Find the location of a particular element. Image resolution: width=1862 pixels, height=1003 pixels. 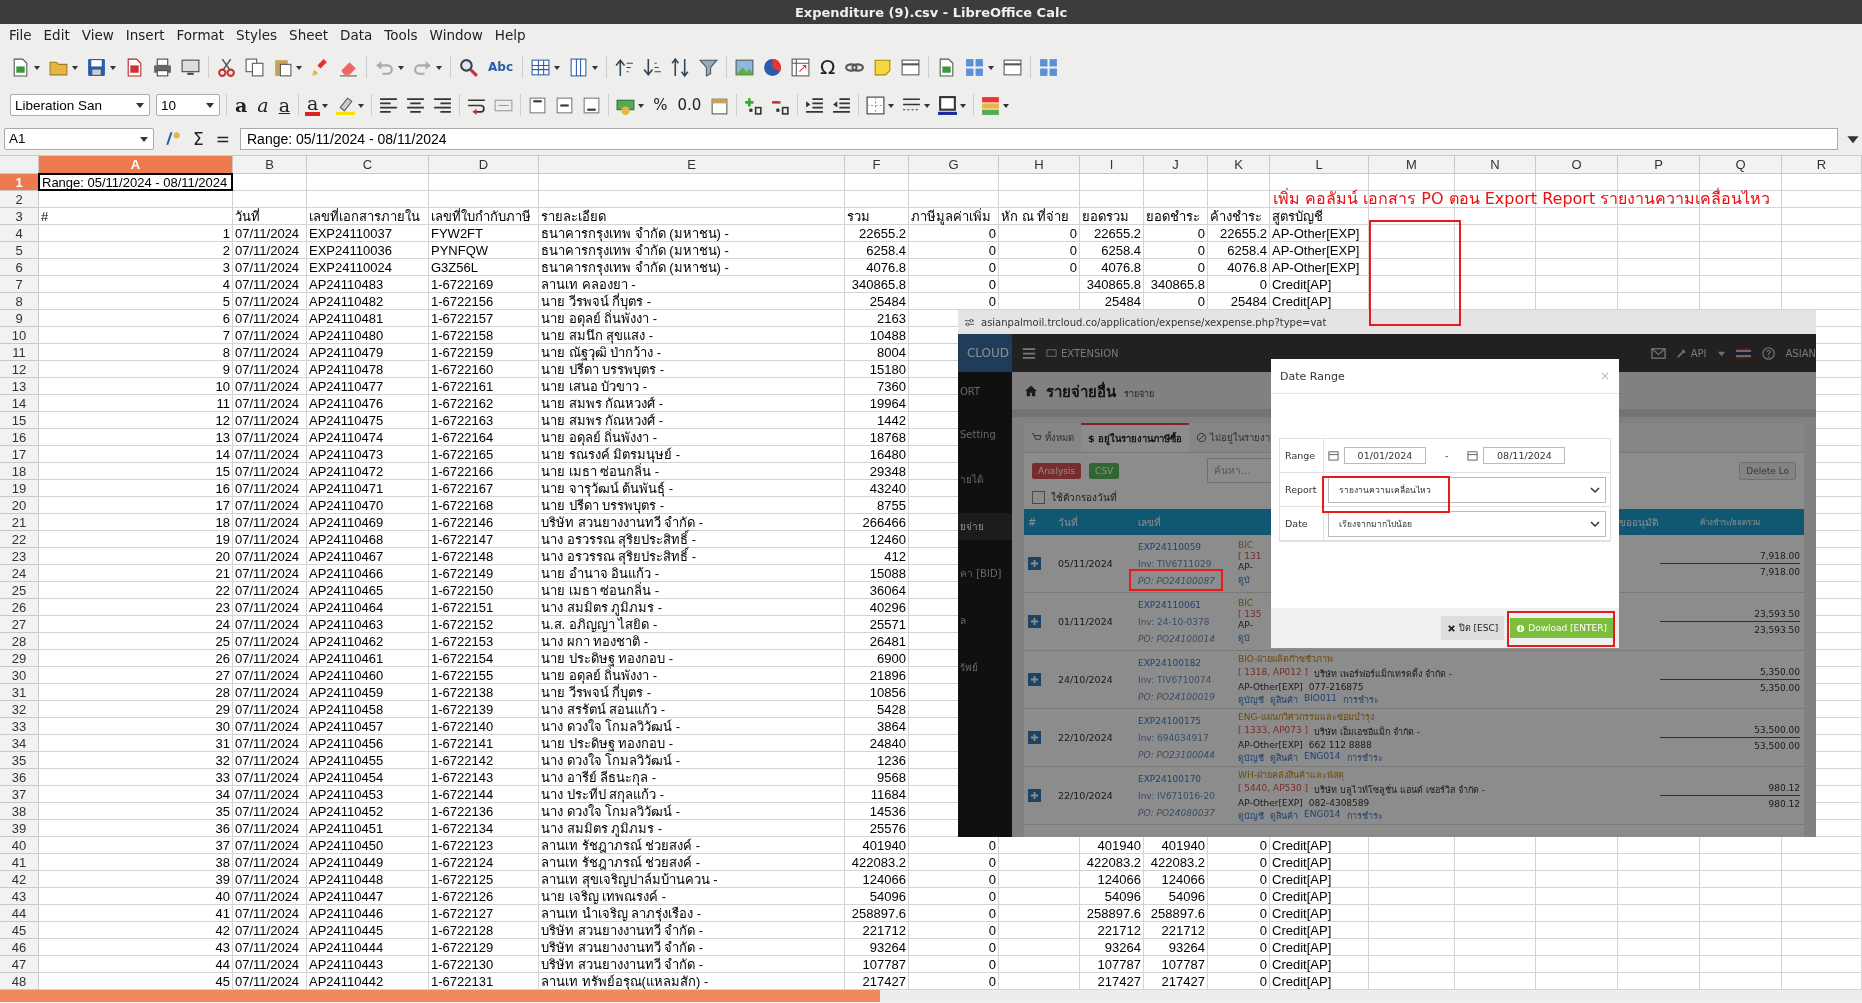

scrollbar-thumb is located at coordinates (440, 996).